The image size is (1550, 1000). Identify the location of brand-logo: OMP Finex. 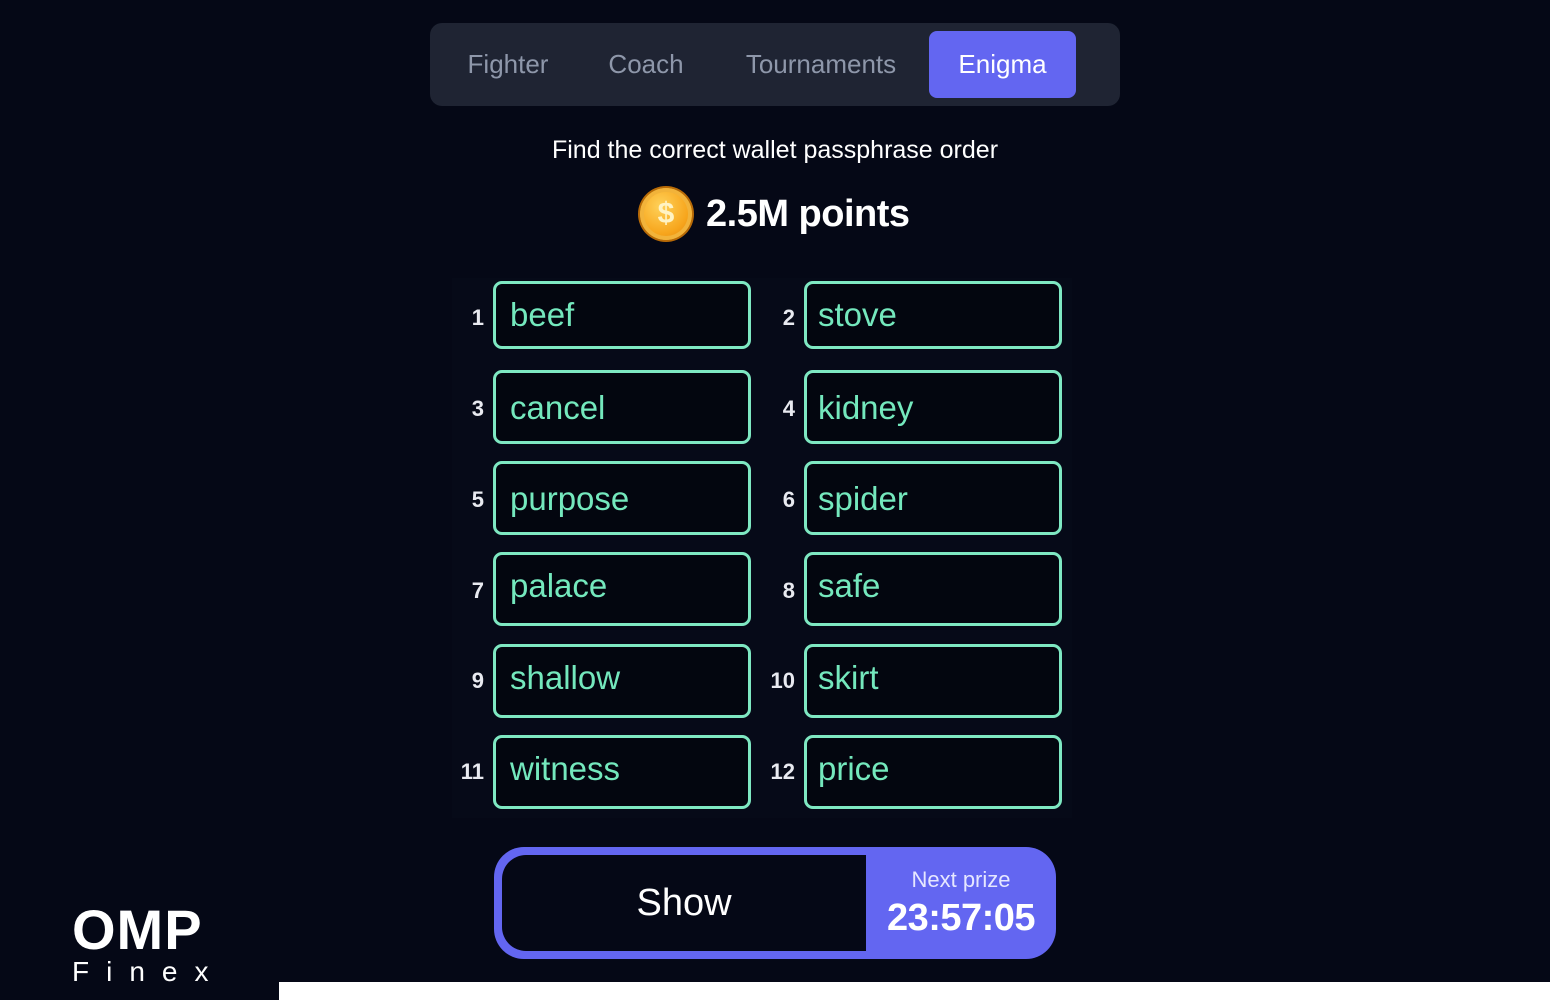
(148, 945).